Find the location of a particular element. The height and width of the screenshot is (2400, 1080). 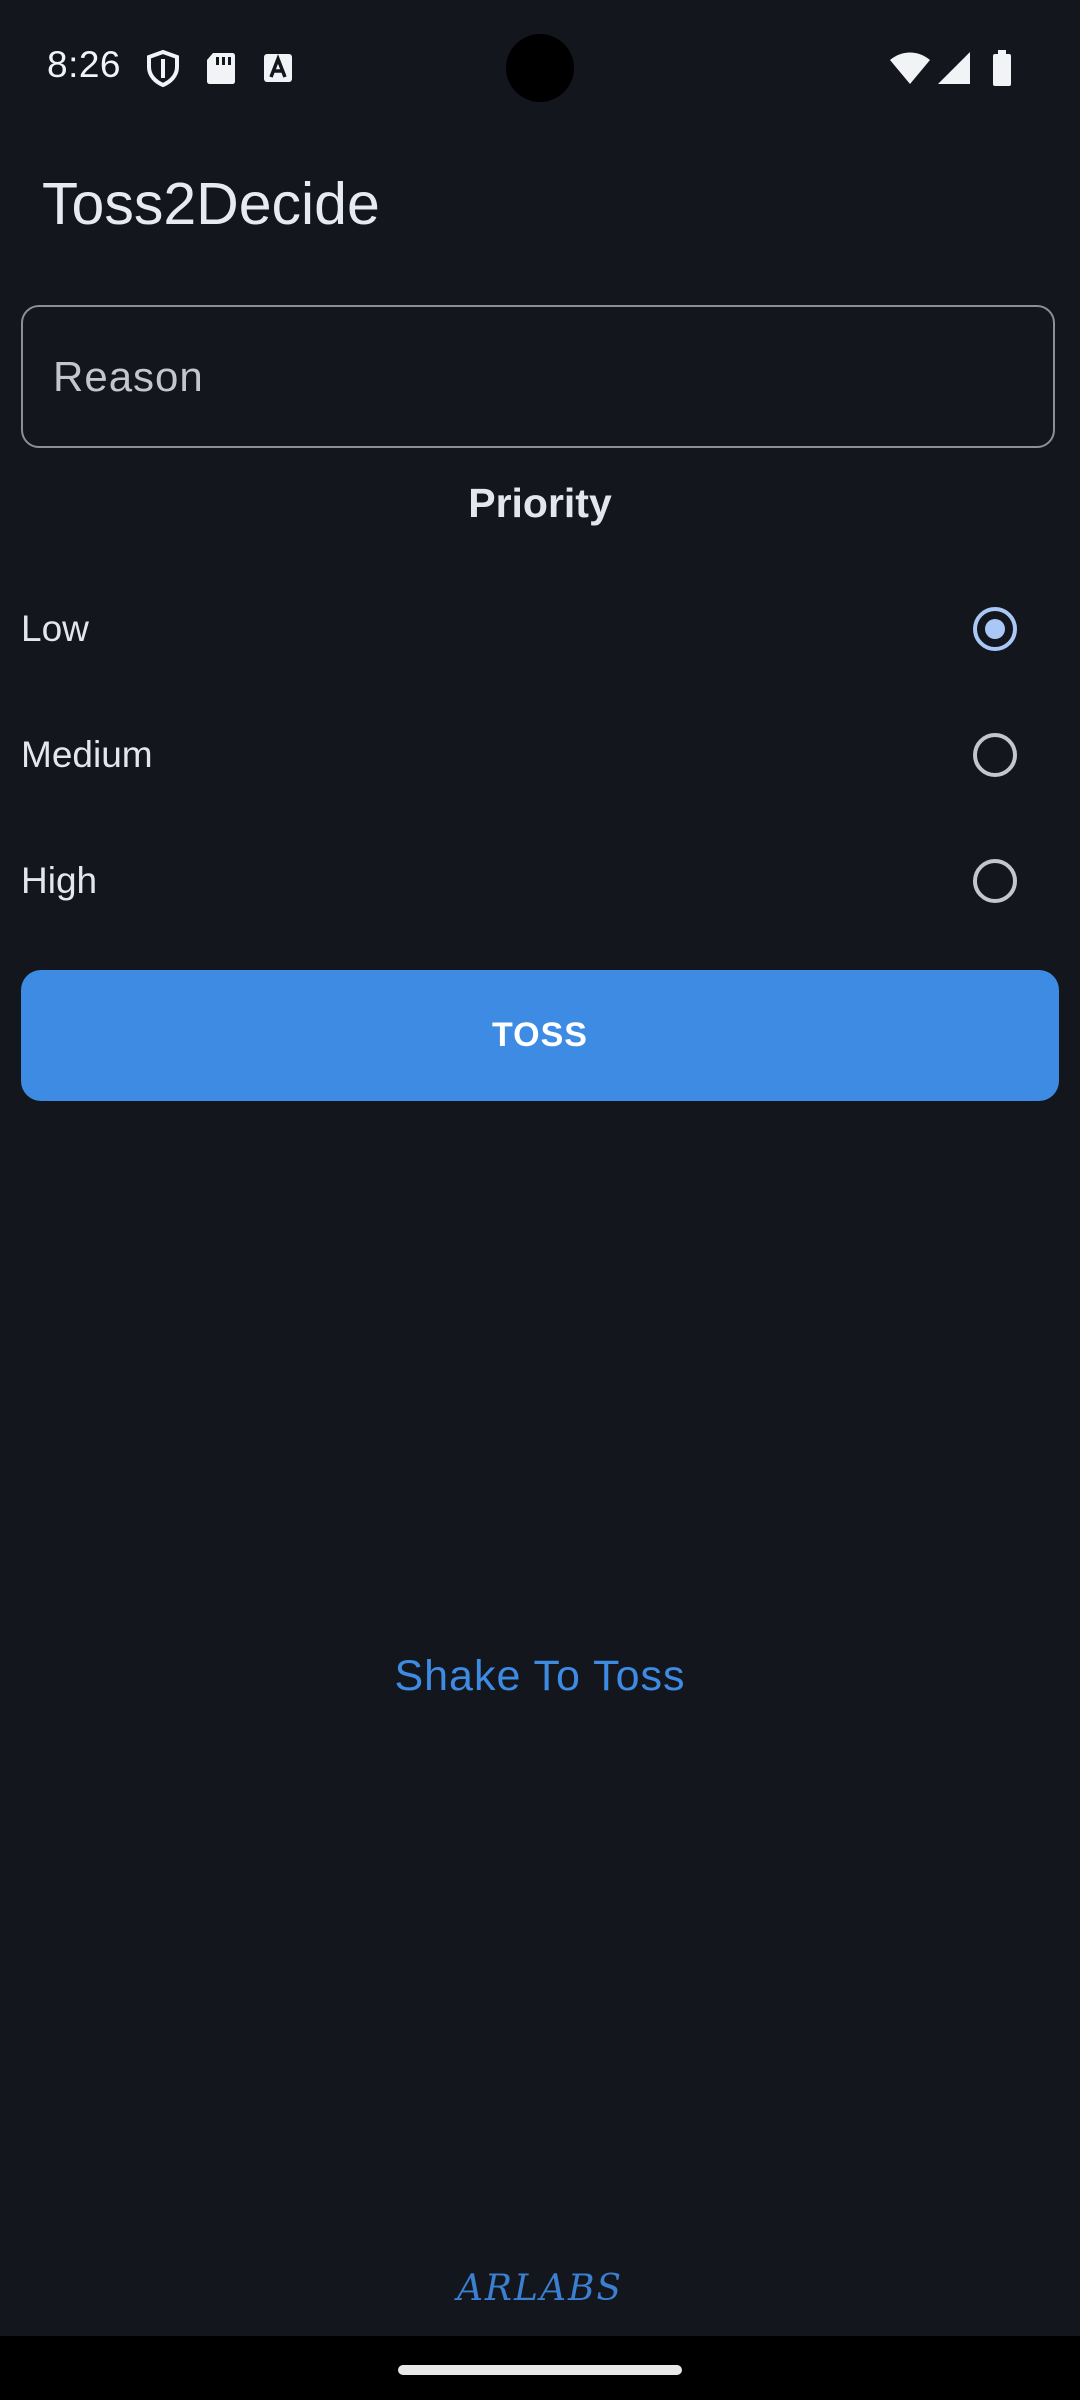

camera-cutout is located at coordinates (540, 68).